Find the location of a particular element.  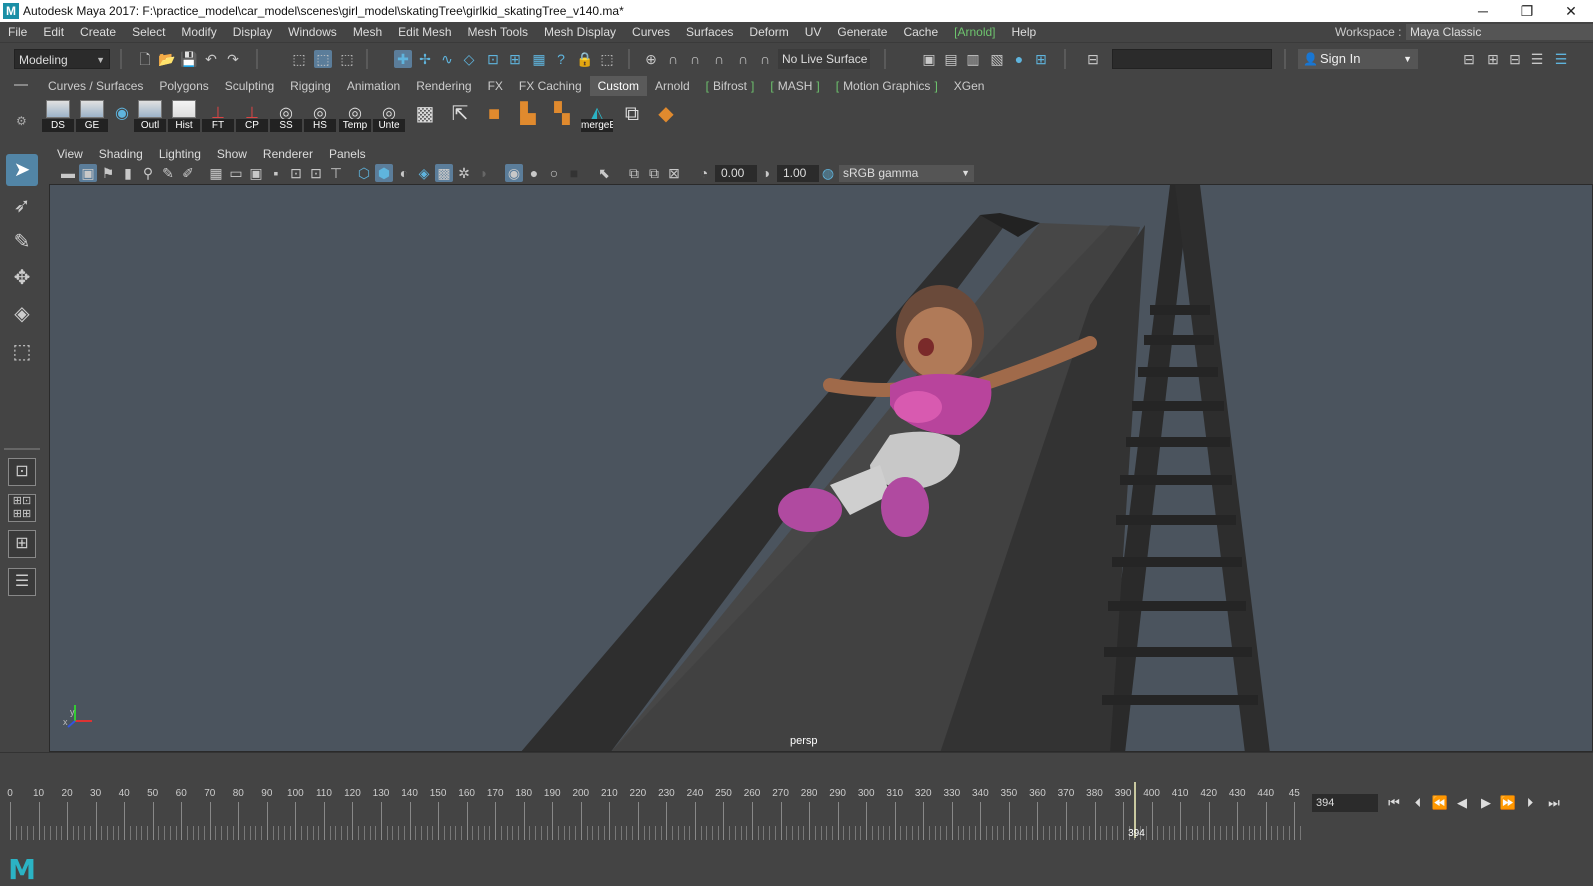

shelf-tab-arnold: Arnold is located at coordinates (672, 86).